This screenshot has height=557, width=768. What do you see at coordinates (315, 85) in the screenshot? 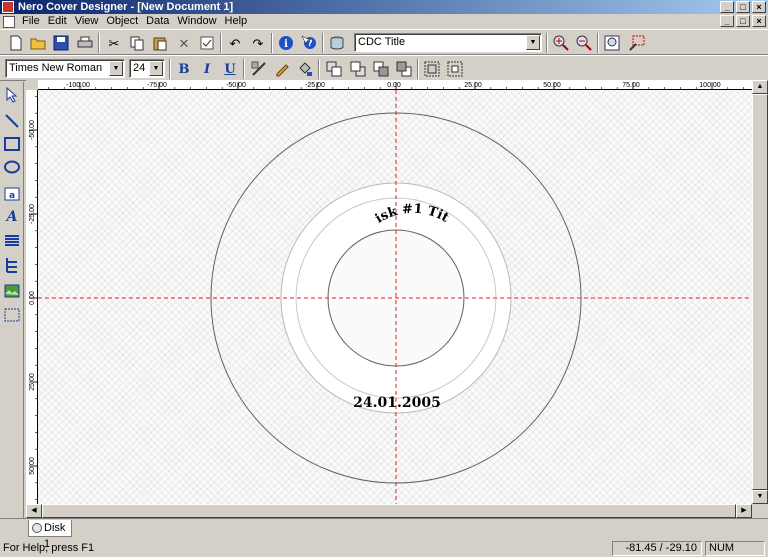
I see `ruler-h-label: -25.00` at bounding box center [315, 85].